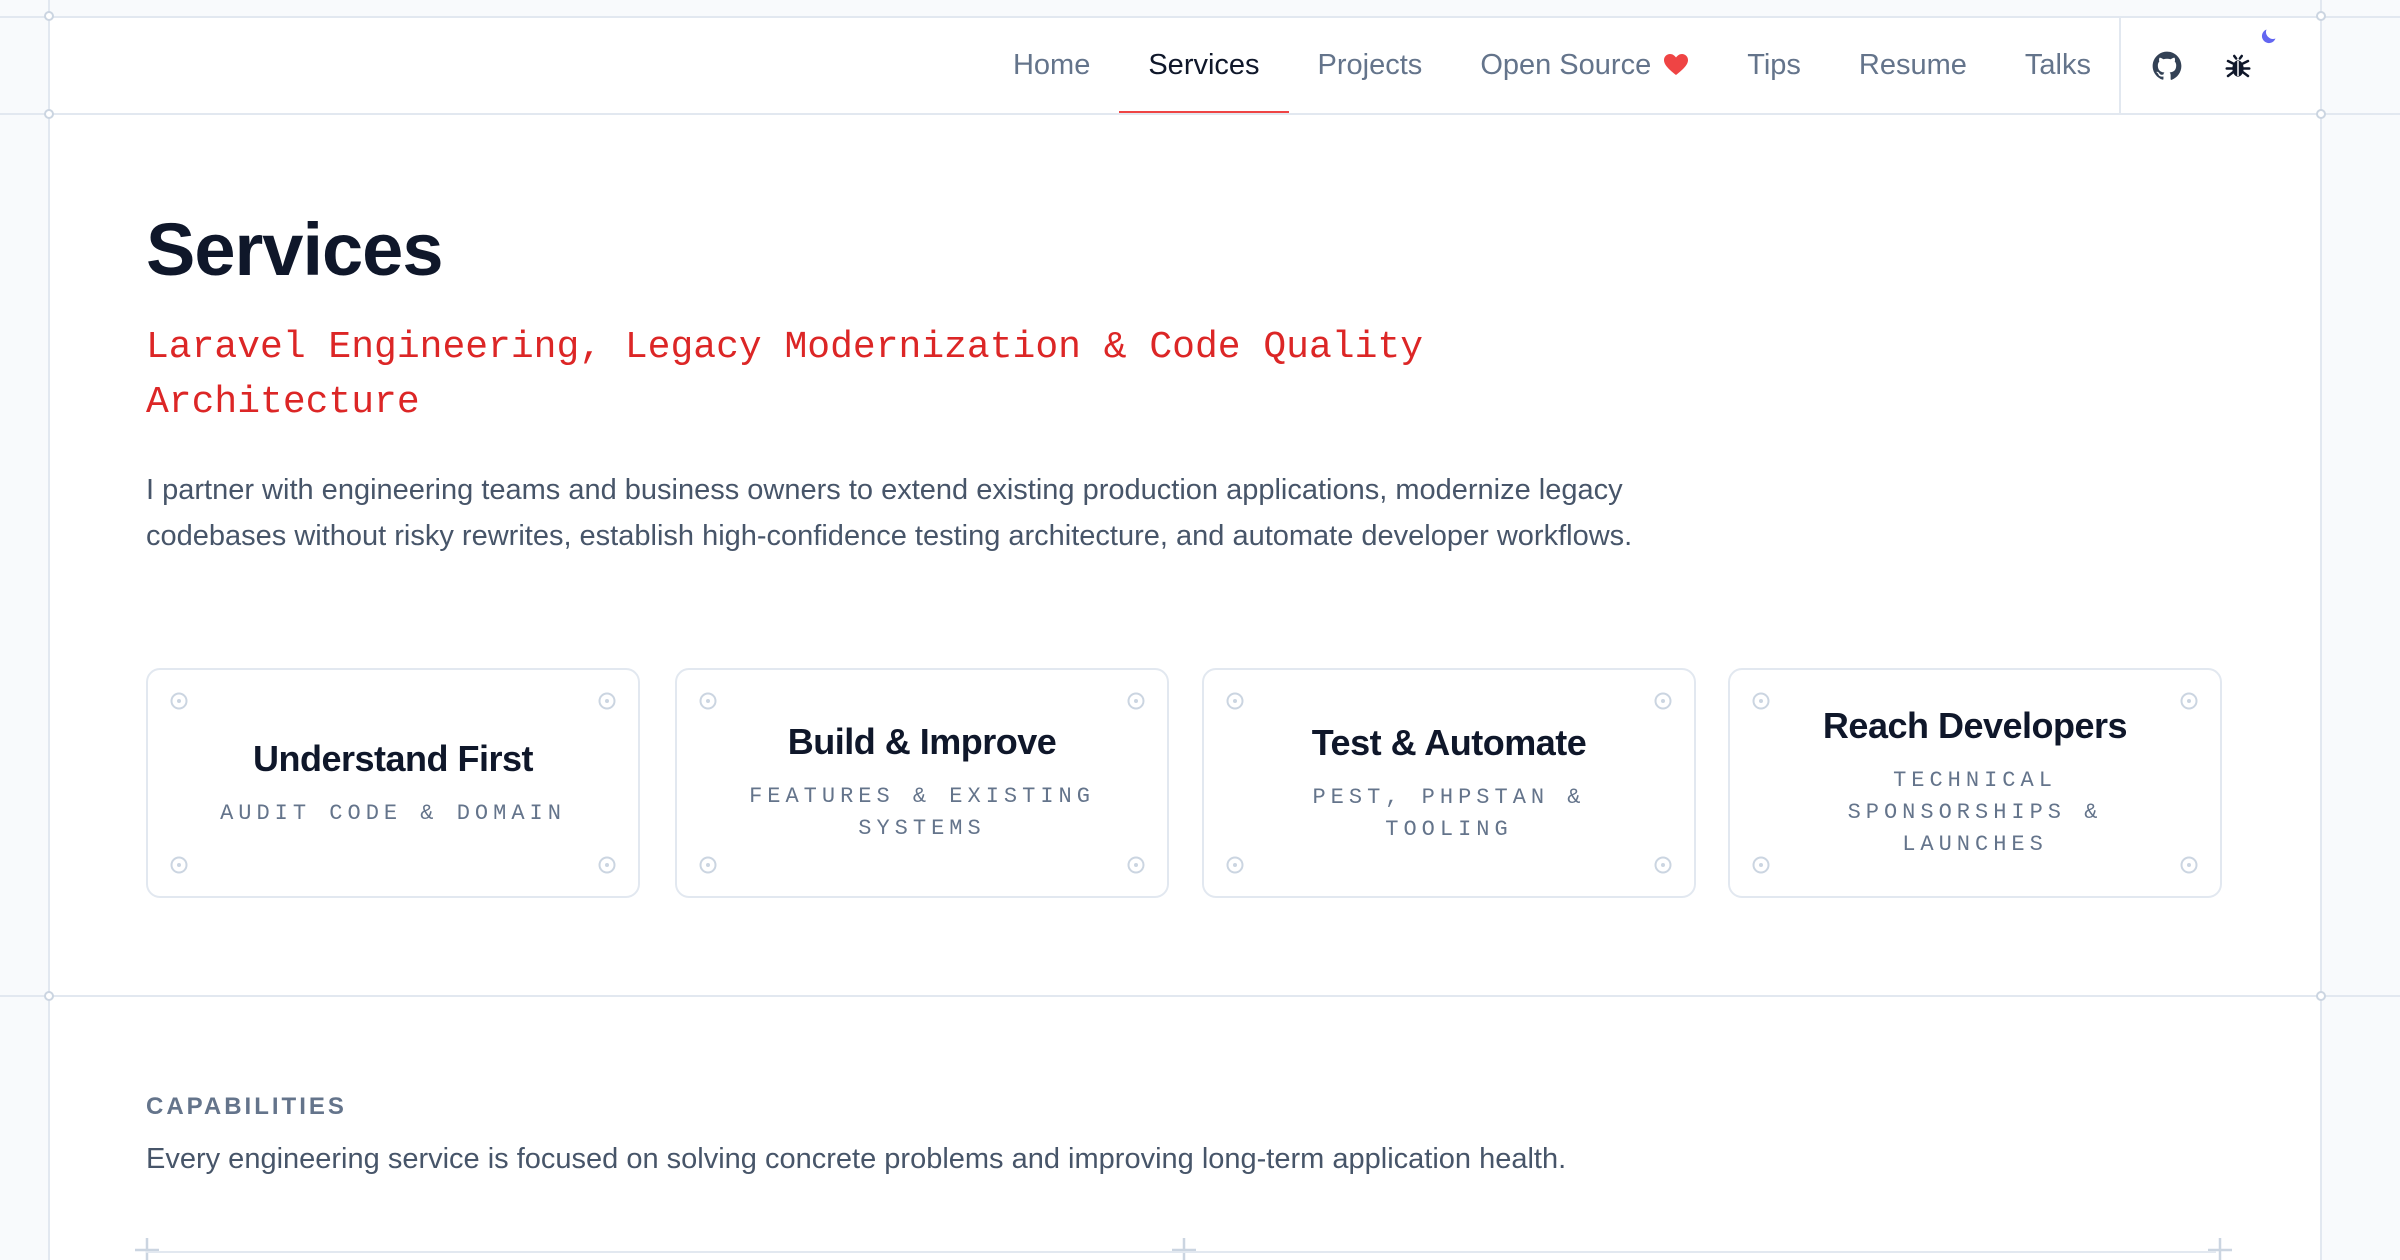 The height and width of the screenshot is (1260, 2400). What do you see at coordinates (1676, 64) in the screenshot?
I see `heart-icon` at bounding box center [1676, 64].